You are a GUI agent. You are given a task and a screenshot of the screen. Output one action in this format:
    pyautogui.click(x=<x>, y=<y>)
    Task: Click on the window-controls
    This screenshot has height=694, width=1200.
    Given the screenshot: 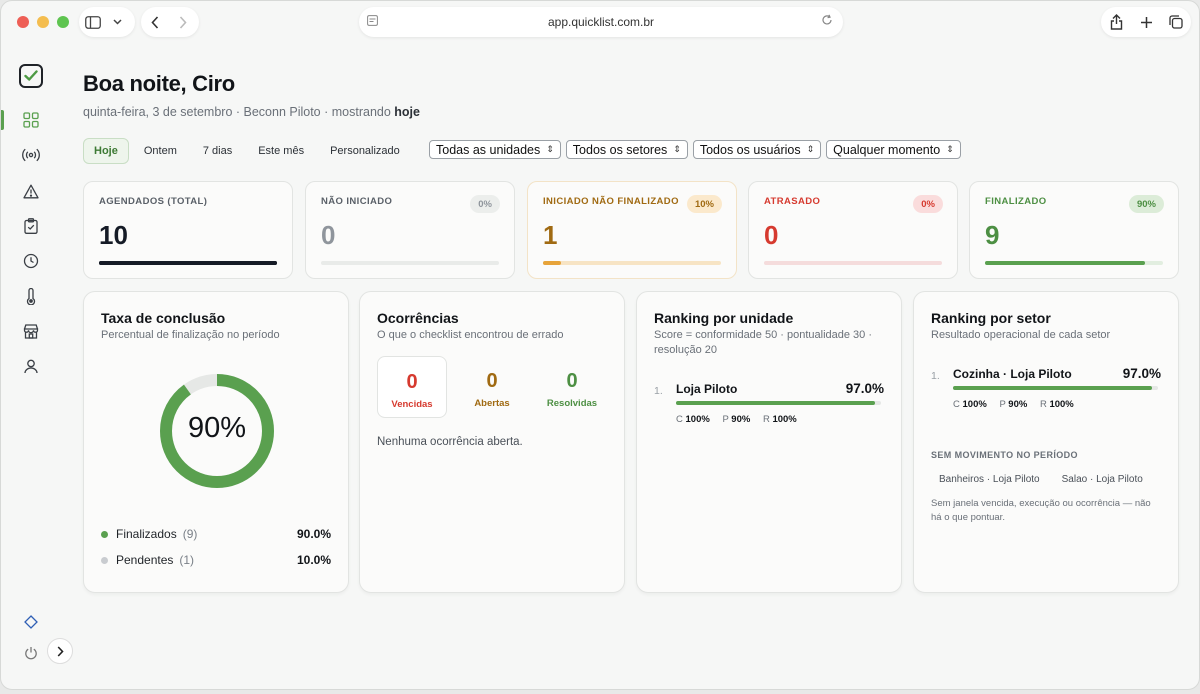 What is the action you would take?
    pyautogui.click(x=43, y=22)
    